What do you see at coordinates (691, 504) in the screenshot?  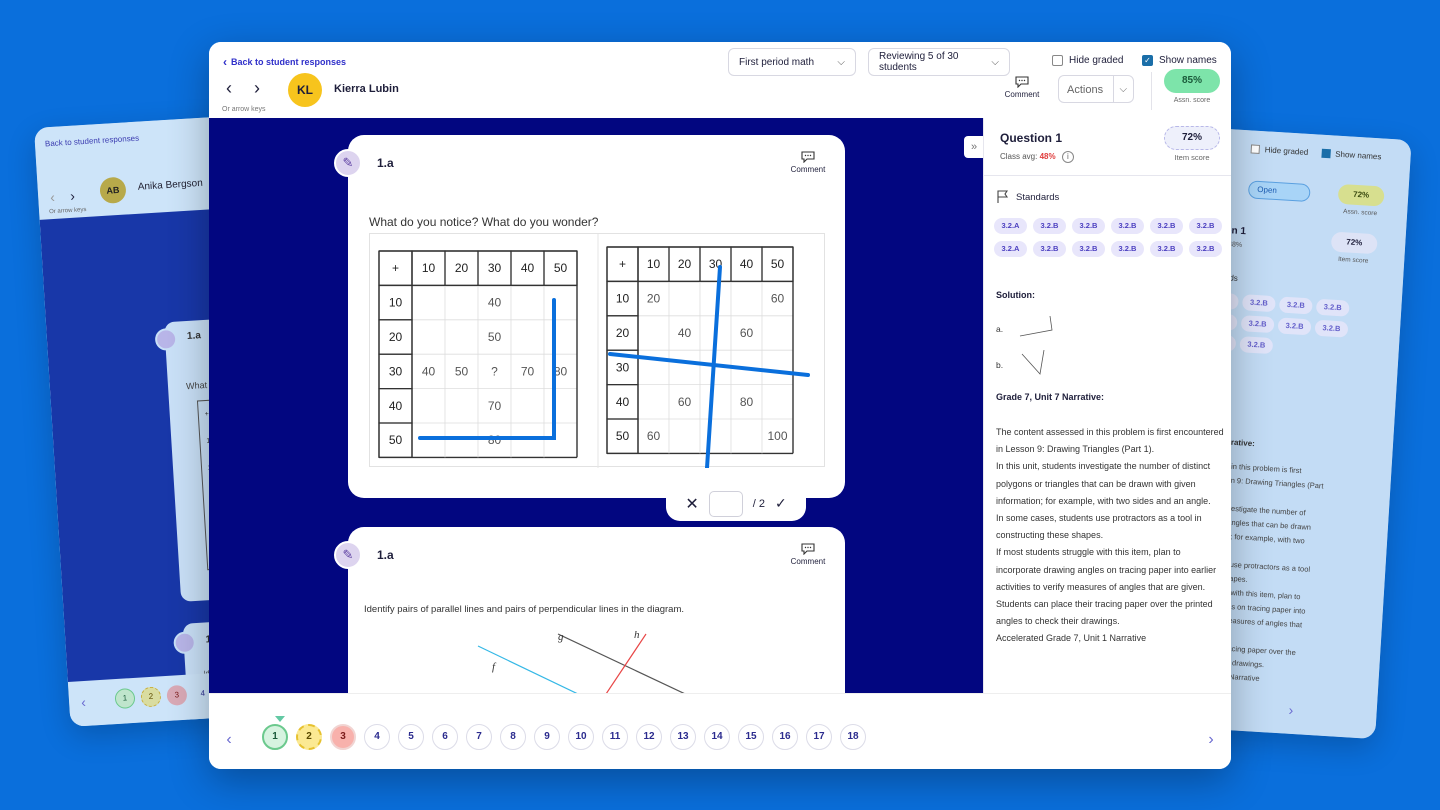 I see `mark-incorrect-button: ✕` at bounding box center [691, 504].